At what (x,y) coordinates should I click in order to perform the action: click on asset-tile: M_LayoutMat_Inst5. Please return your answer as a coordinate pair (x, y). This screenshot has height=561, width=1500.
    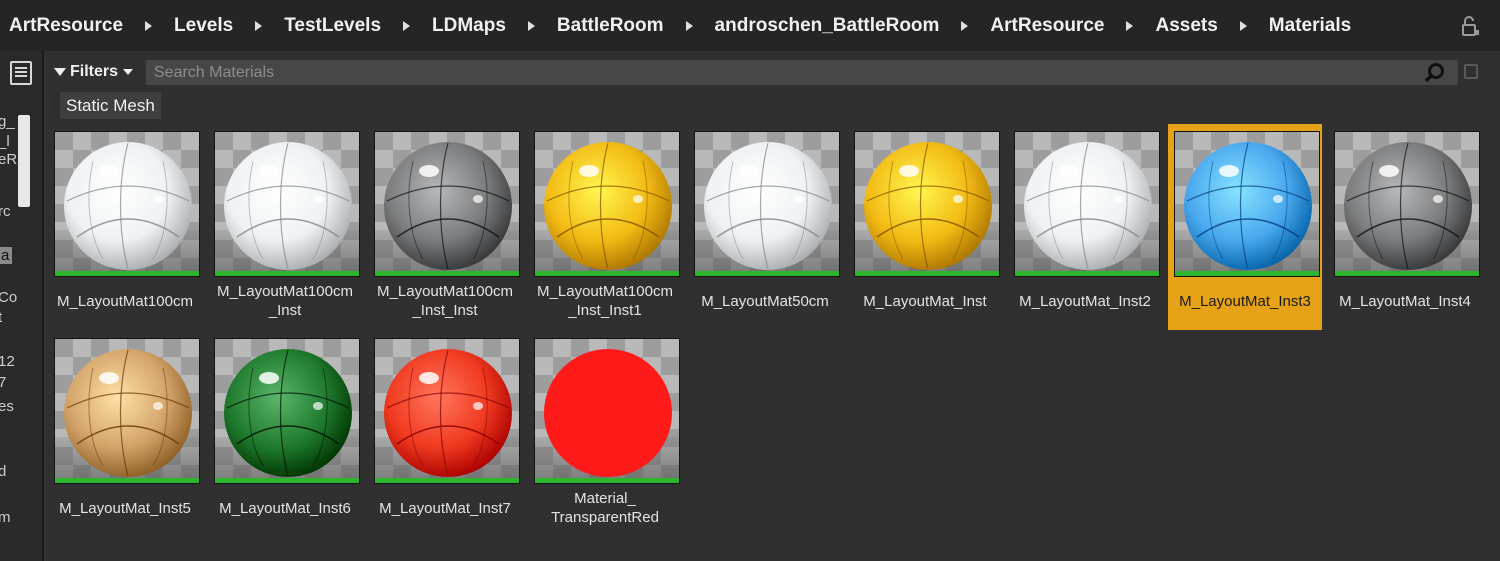
    Looking at the image, I should click on (125, 434).